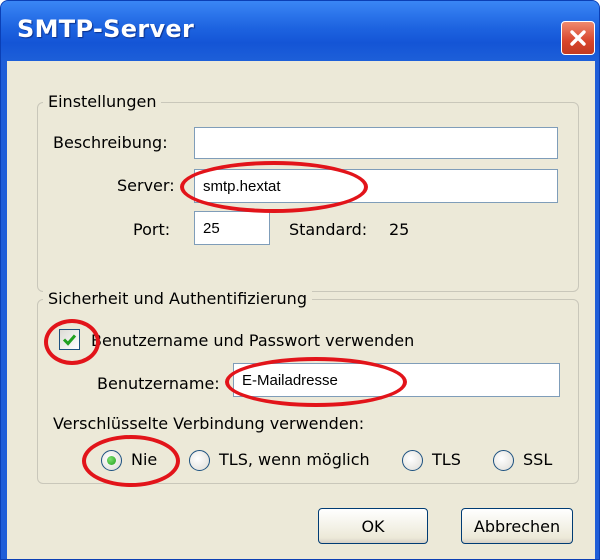  What do you see at coordinates (106, 29) in the screenshot?
I see `window-title: SMTP-Server` at bounding box center [106, 29].